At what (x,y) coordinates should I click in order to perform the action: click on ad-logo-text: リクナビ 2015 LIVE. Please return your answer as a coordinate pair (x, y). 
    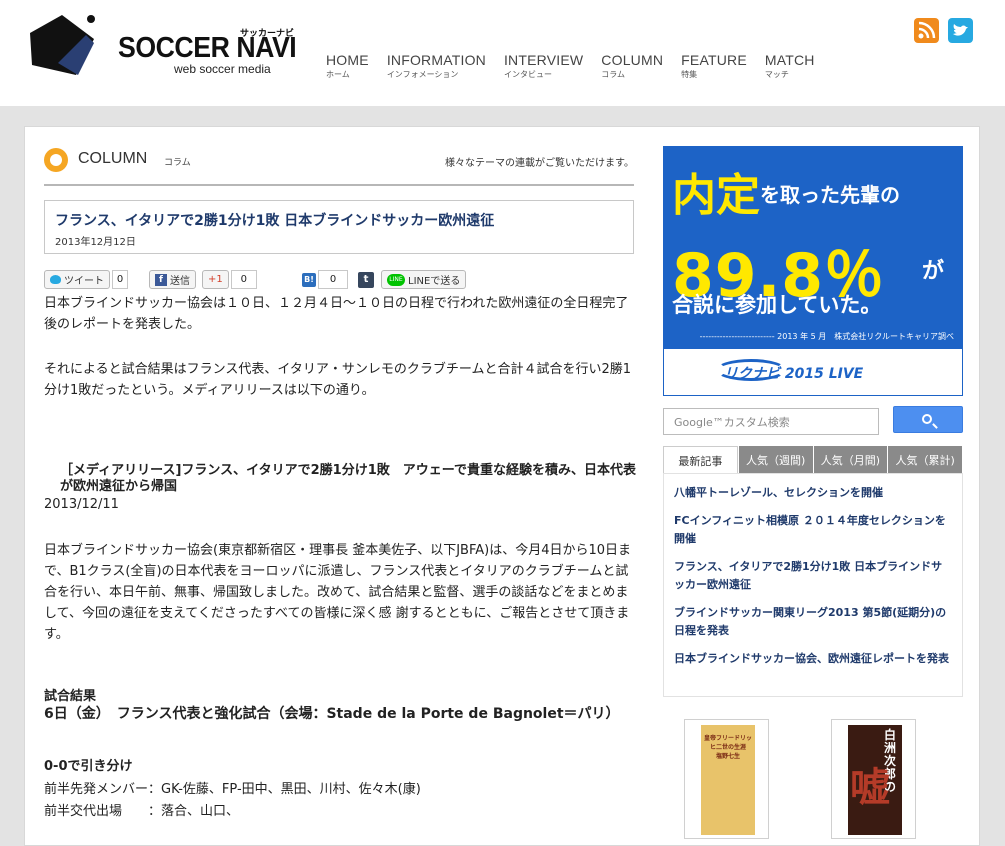
    Looking at the image, I should click on (794, 374).